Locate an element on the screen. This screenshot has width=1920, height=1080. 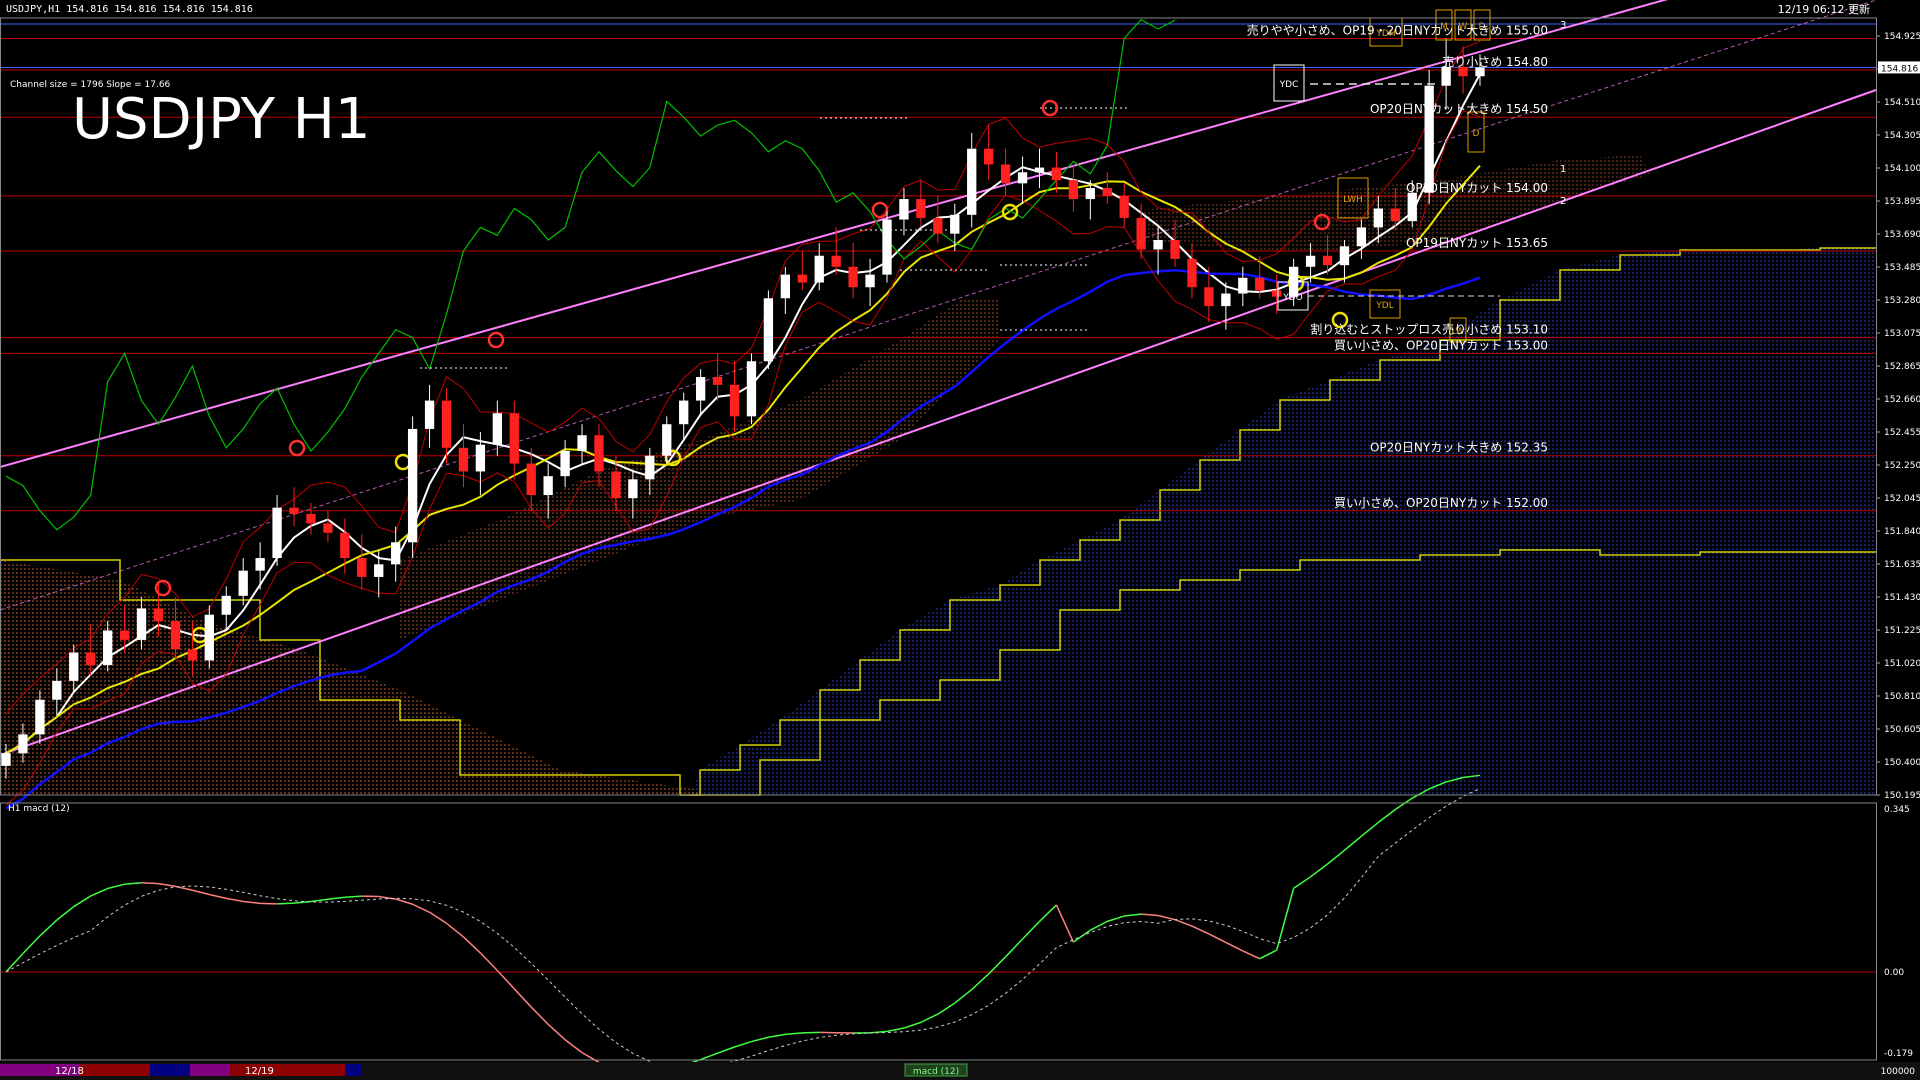
axis-tick-label: 154.510 is located at coordinates (1902, 103).